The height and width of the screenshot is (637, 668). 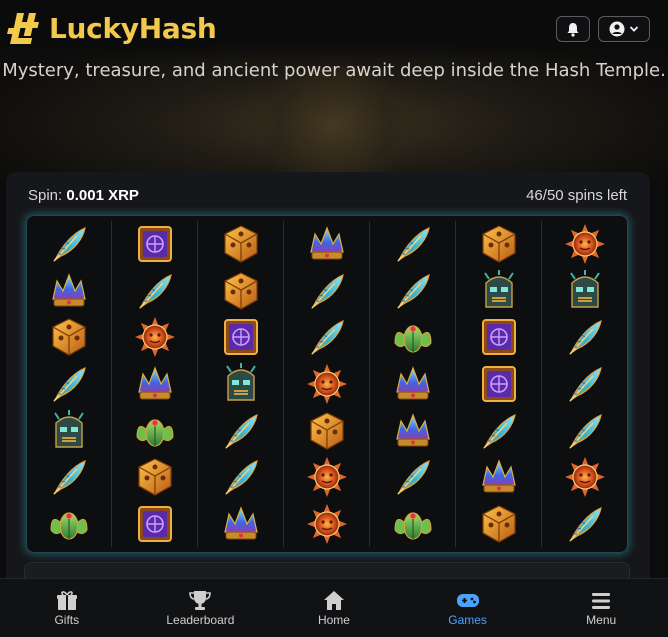 What do you see at coordinates (634, 29) in the screenshot?
I see `chevron-down-icon` at bounding box center [634, 29].